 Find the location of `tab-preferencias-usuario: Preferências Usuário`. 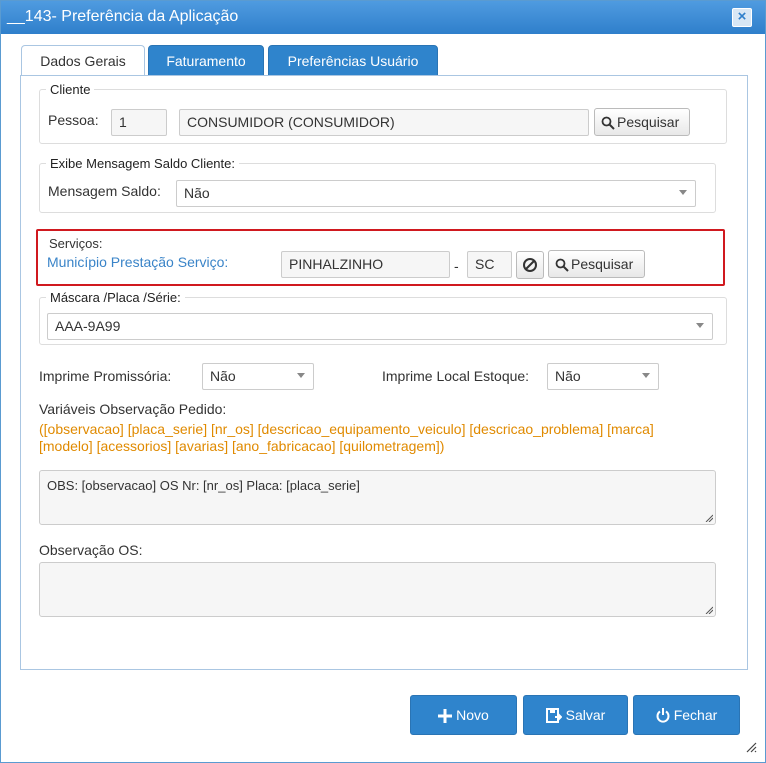

tab-preferencias-usuario: Preferências Usuário is located at coordinates (353, 60).